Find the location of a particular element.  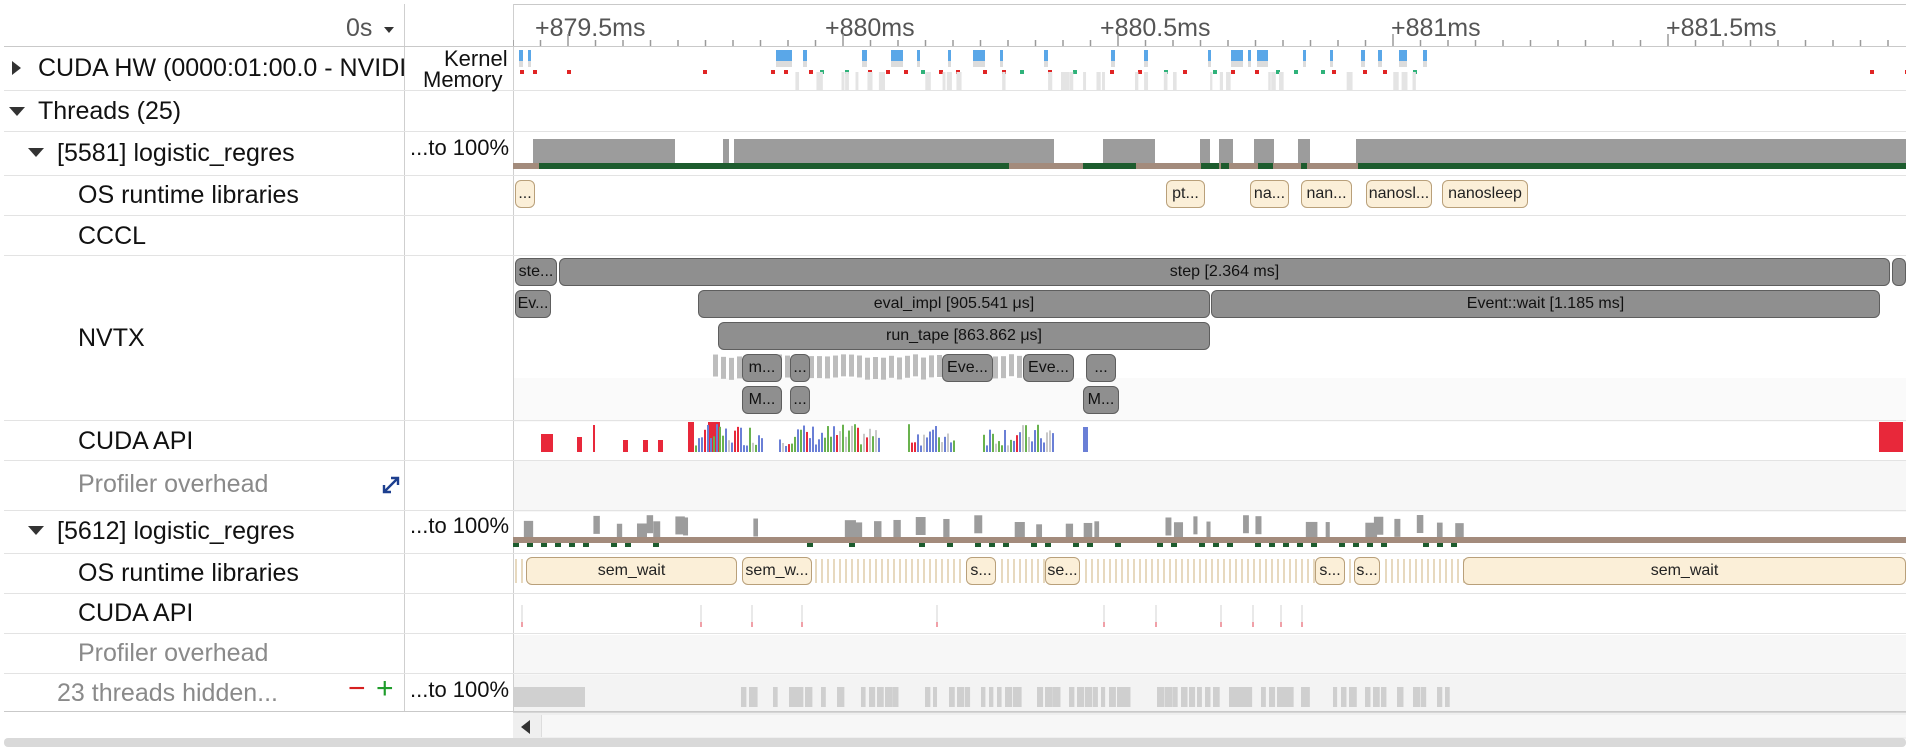

cuda-api-label: CUDA API is located at coordinates (135, 441).